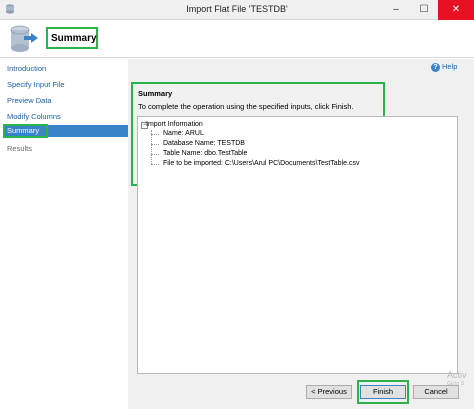 The width and height of the screenshot is (474, 409). Describe the element at coordinates (205, 153) in the screenshot. I see `tree-item-table: Table Name: dbo.TestTable` at that location.